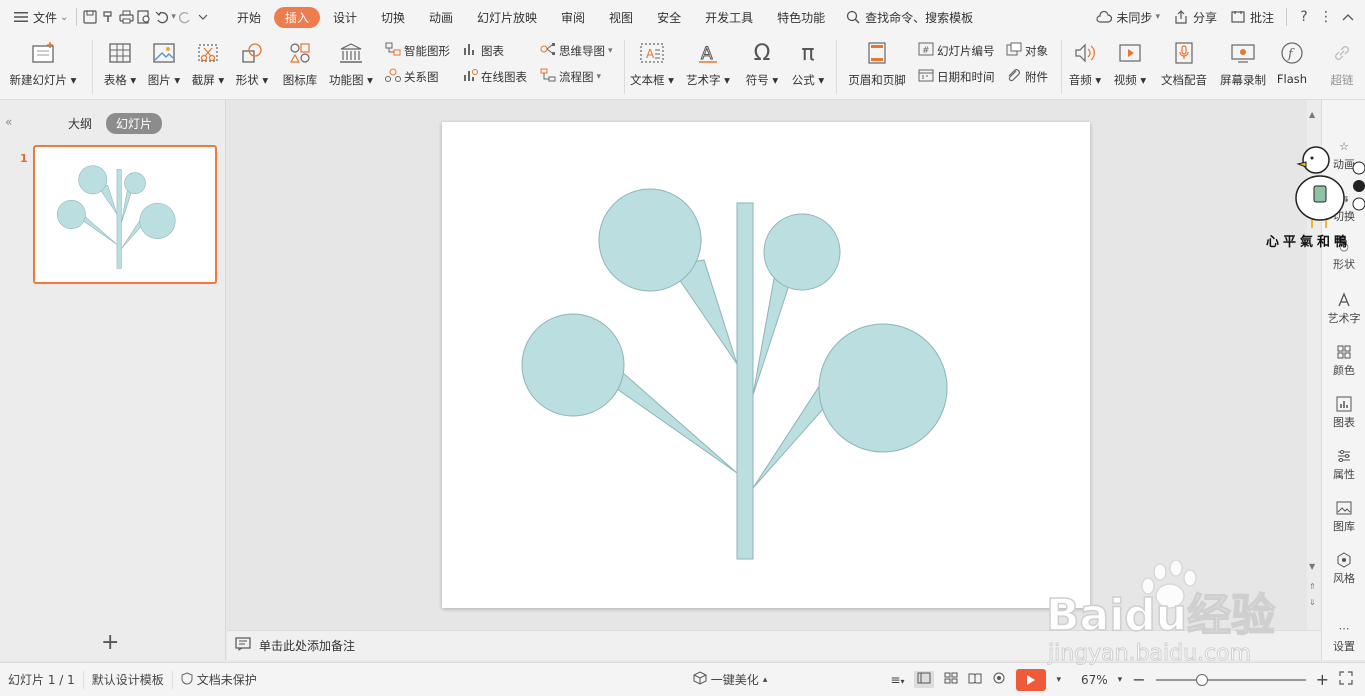  I want to click on smart-art-button: 智能图形, so click(417, 50).